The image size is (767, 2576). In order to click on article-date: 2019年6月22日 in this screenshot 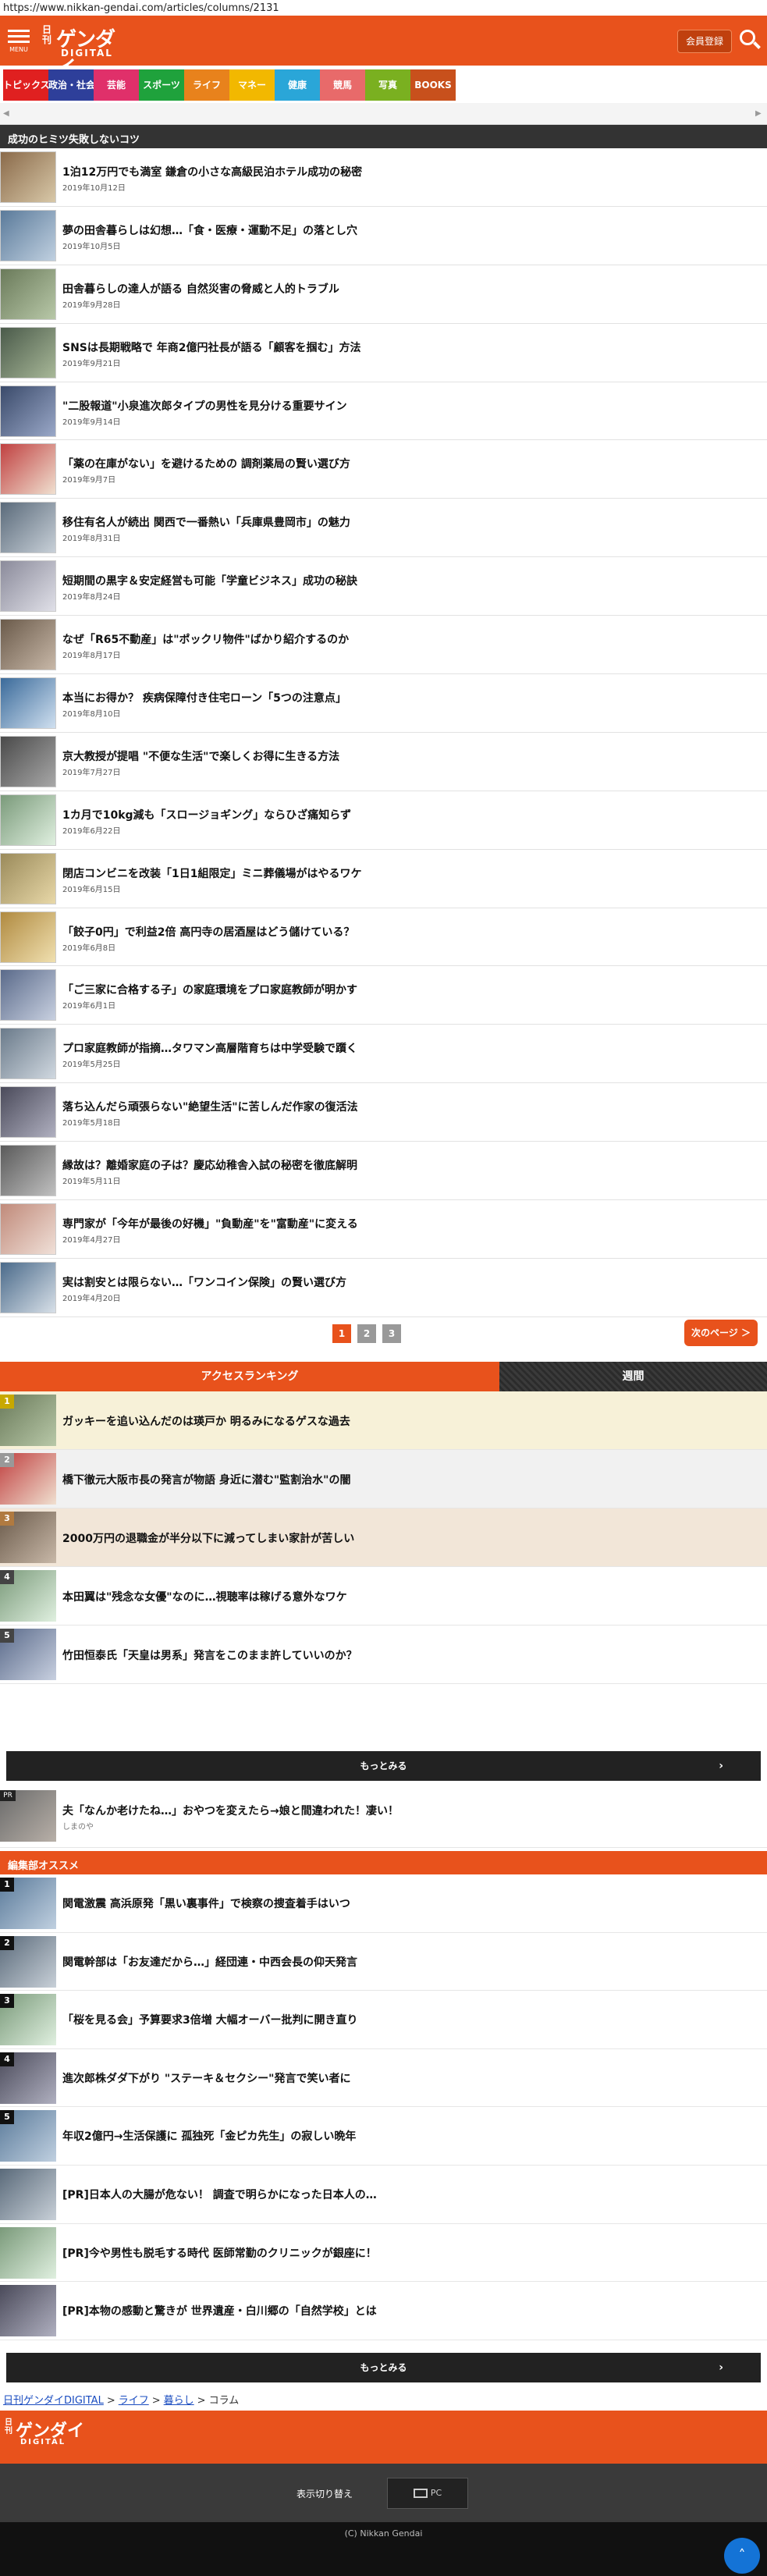, I will do `click(91, 831)`.